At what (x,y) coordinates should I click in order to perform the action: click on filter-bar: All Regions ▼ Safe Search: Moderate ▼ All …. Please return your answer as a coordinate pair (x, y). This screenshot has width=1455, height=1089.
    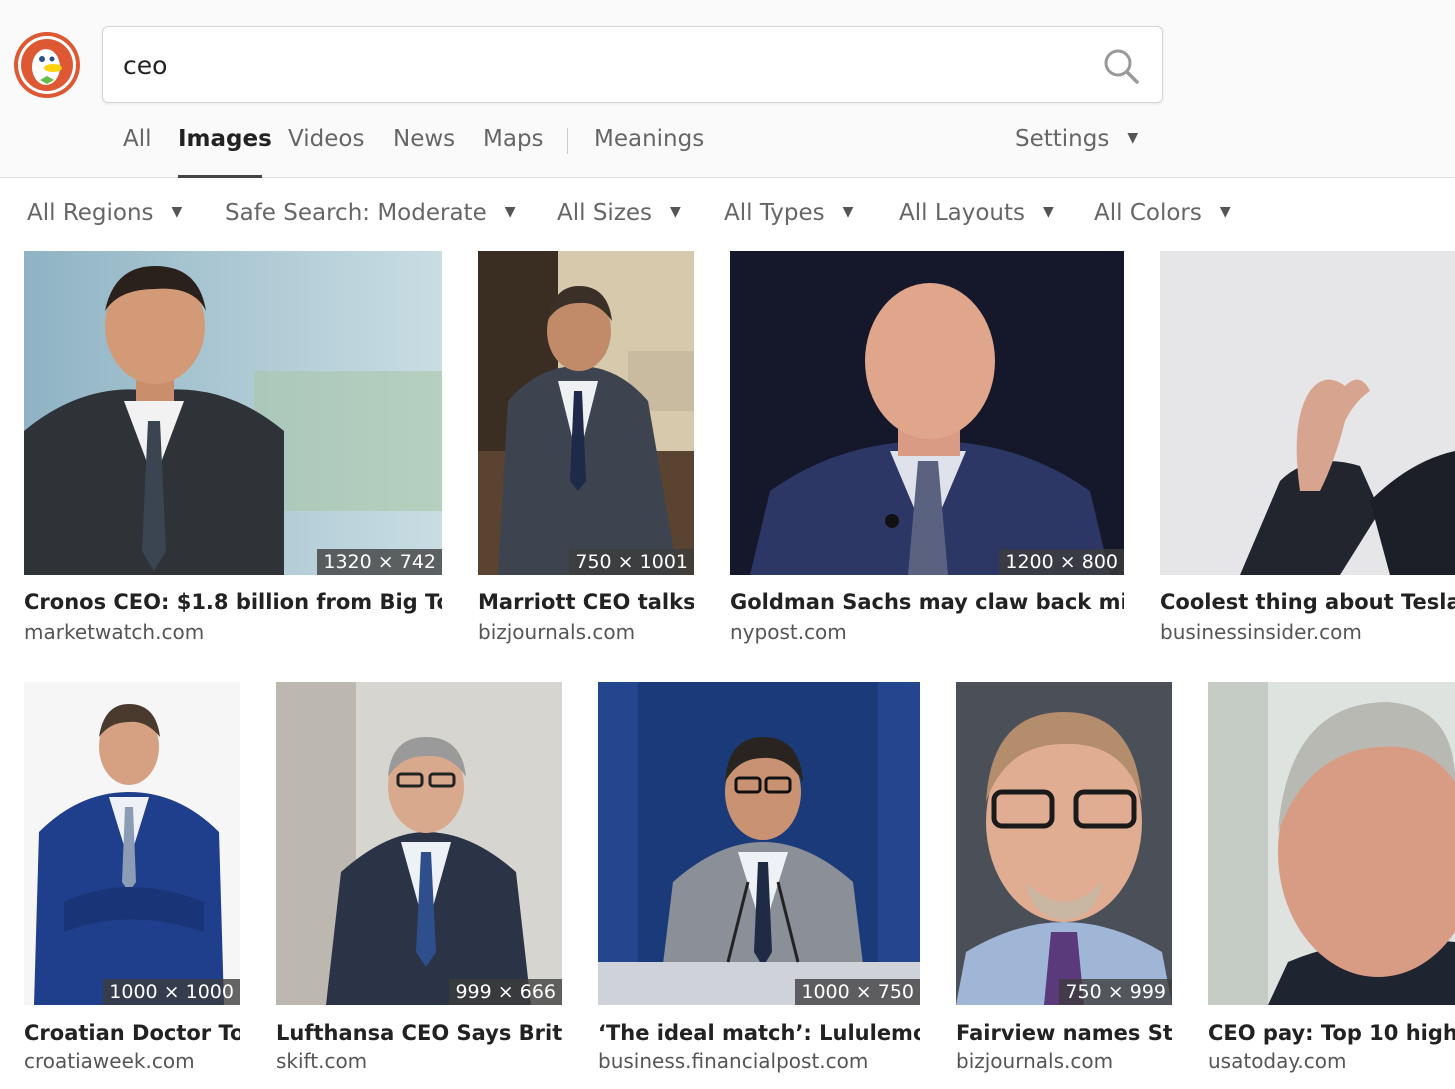
    Looking at the image, I should click on (727, 214).